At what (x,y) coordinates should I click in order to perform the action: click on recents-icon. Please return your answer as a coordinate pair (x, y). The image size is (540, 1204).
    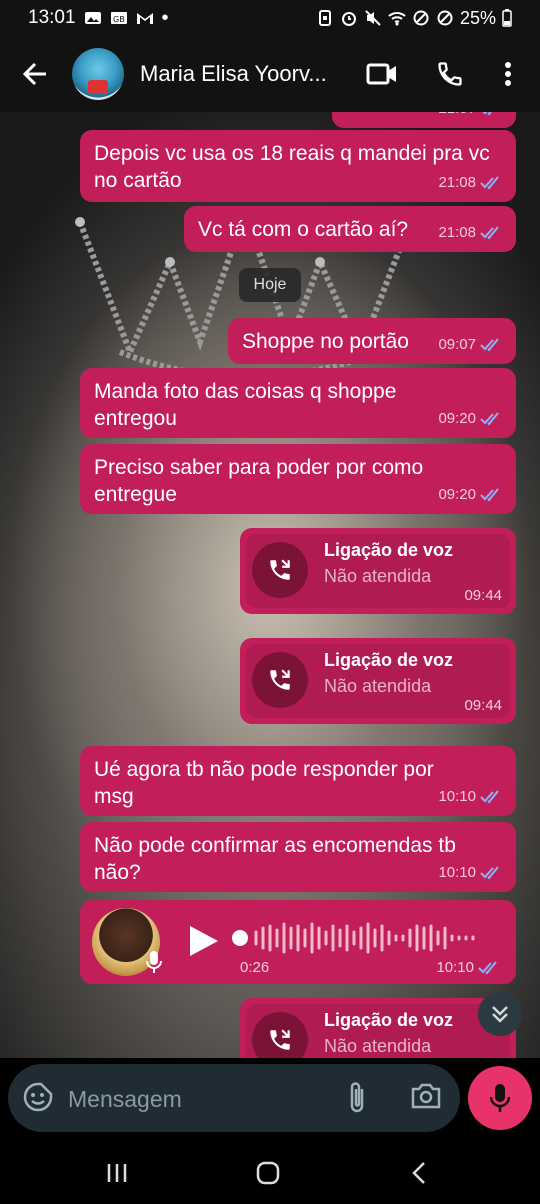
    Looking at the image, I should click on (117, 1173).